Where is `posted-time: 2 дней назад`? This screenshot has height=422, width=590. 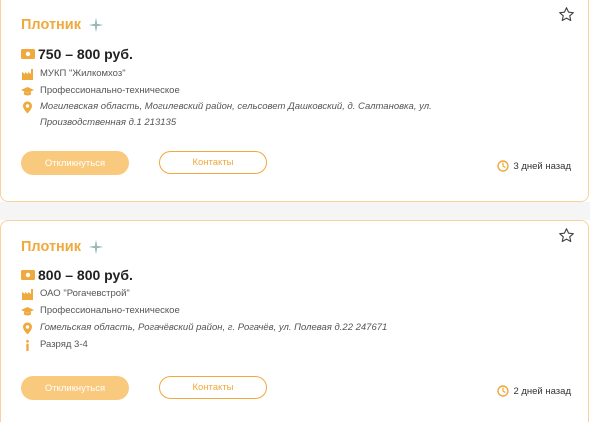
posted-time: 2 дней назад is located at coordinates (534, 391).